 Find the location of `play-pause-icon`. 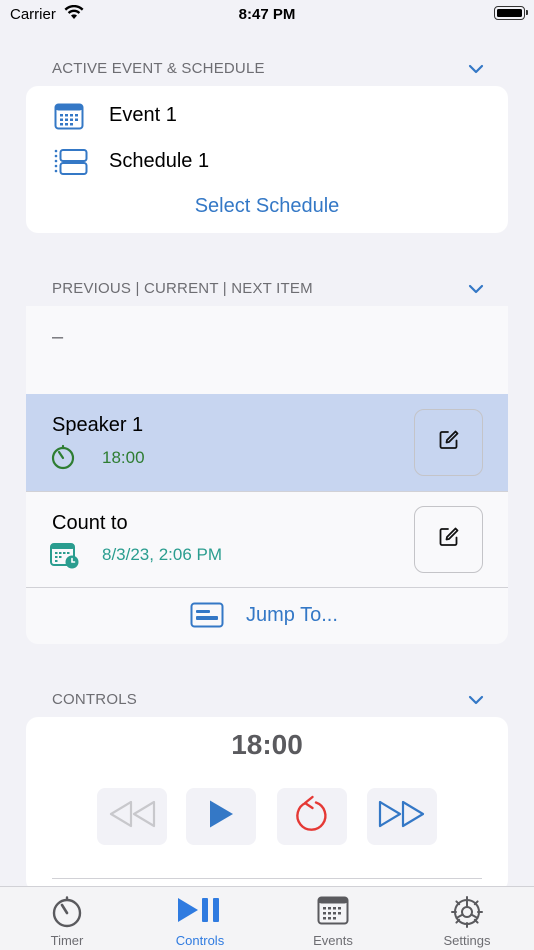

play-pause-icon is located at coordinates (200, 910).